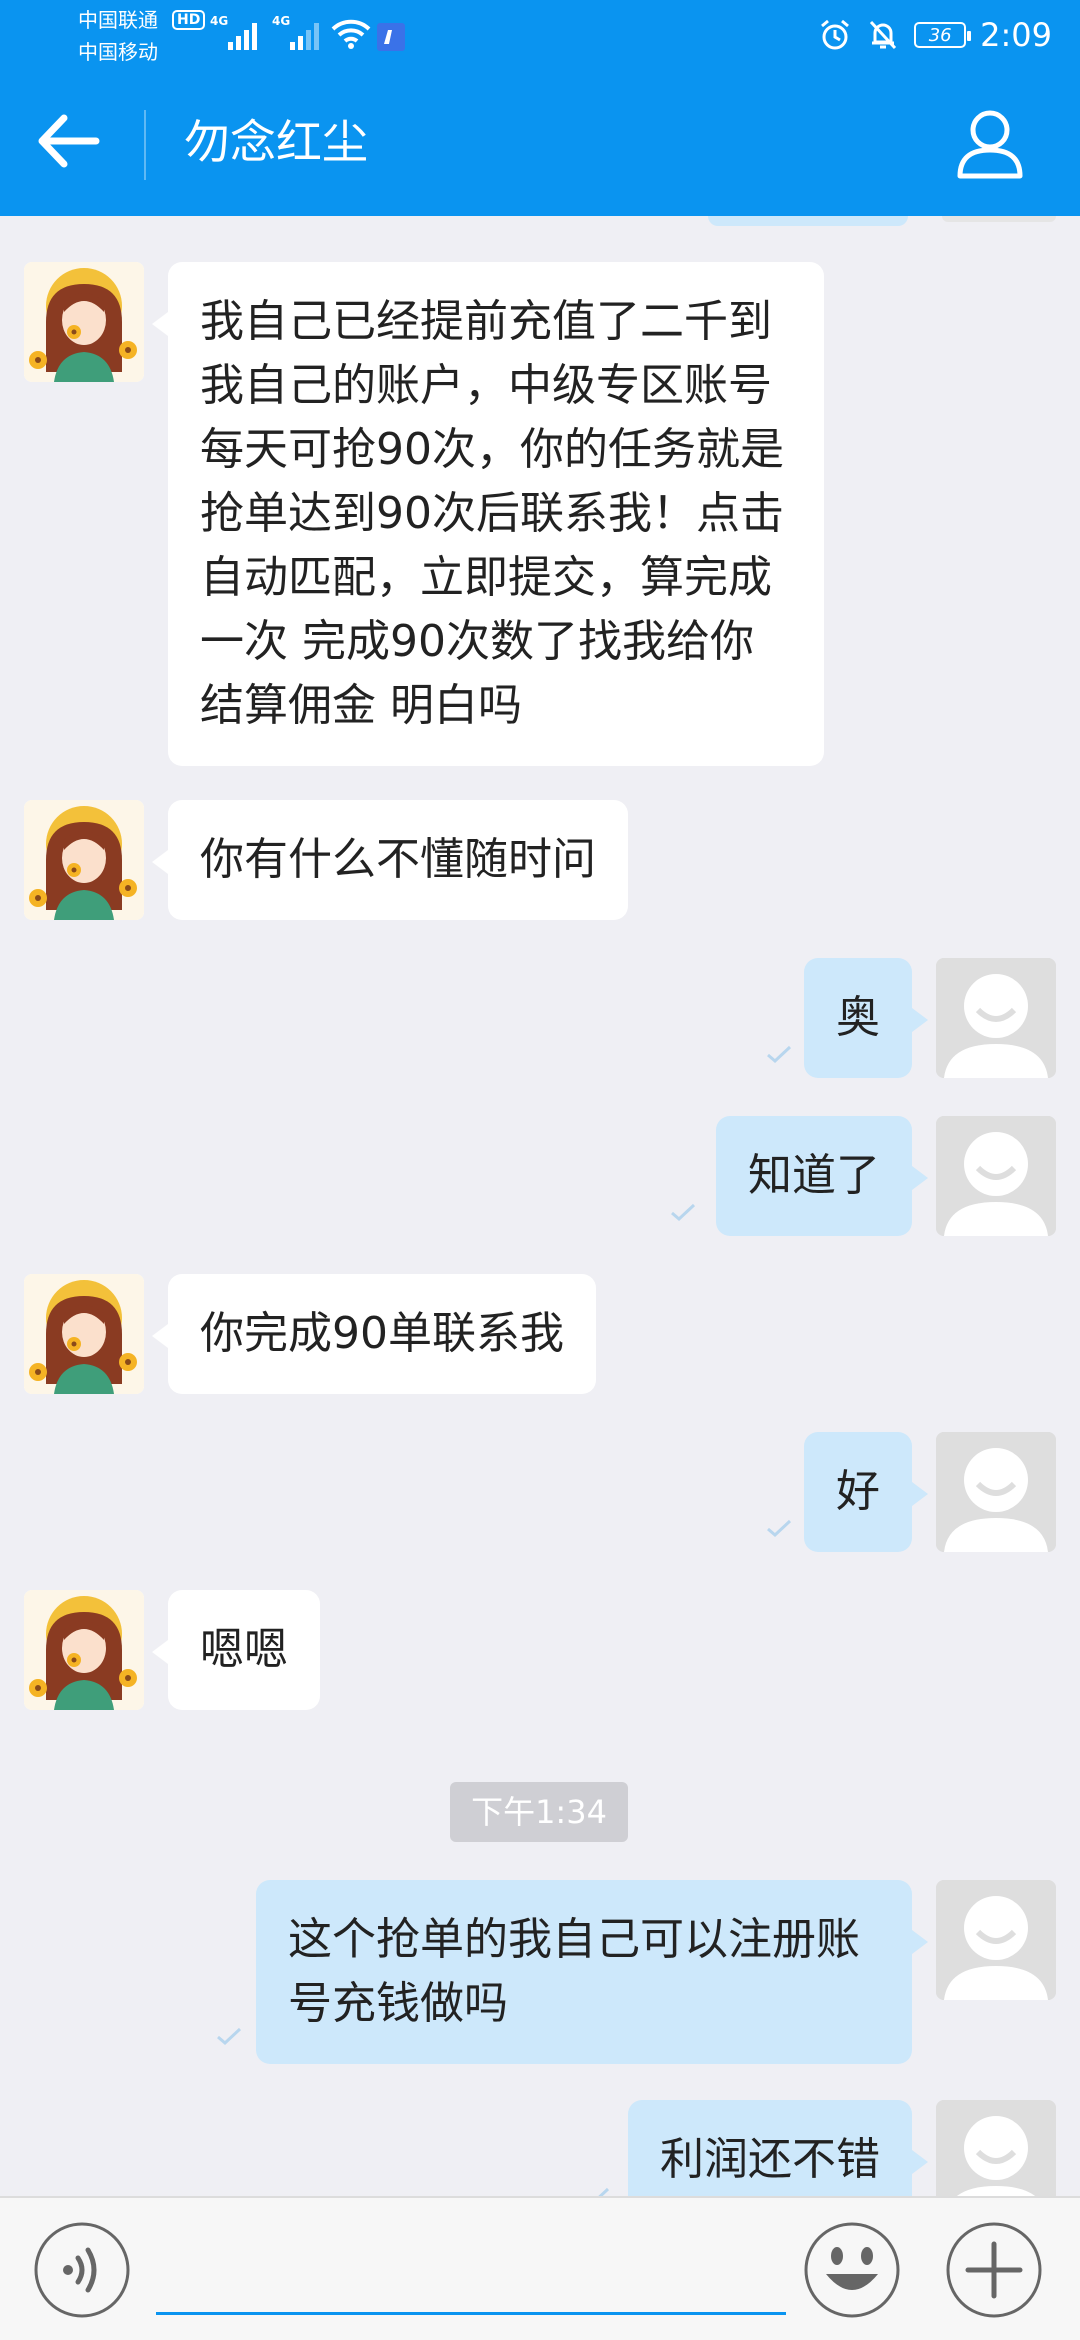  What do you see at coordinates (281, 21) in the screenshot?
I see `network-type-label-2: 4G` at bounding box center [281, 21].